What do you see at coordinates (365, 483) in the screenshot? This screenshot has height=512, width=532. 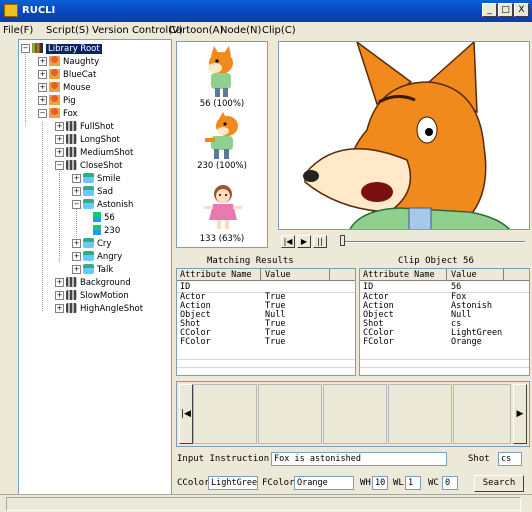 I see `wh-label: WH` at bounding box center [365, 483].